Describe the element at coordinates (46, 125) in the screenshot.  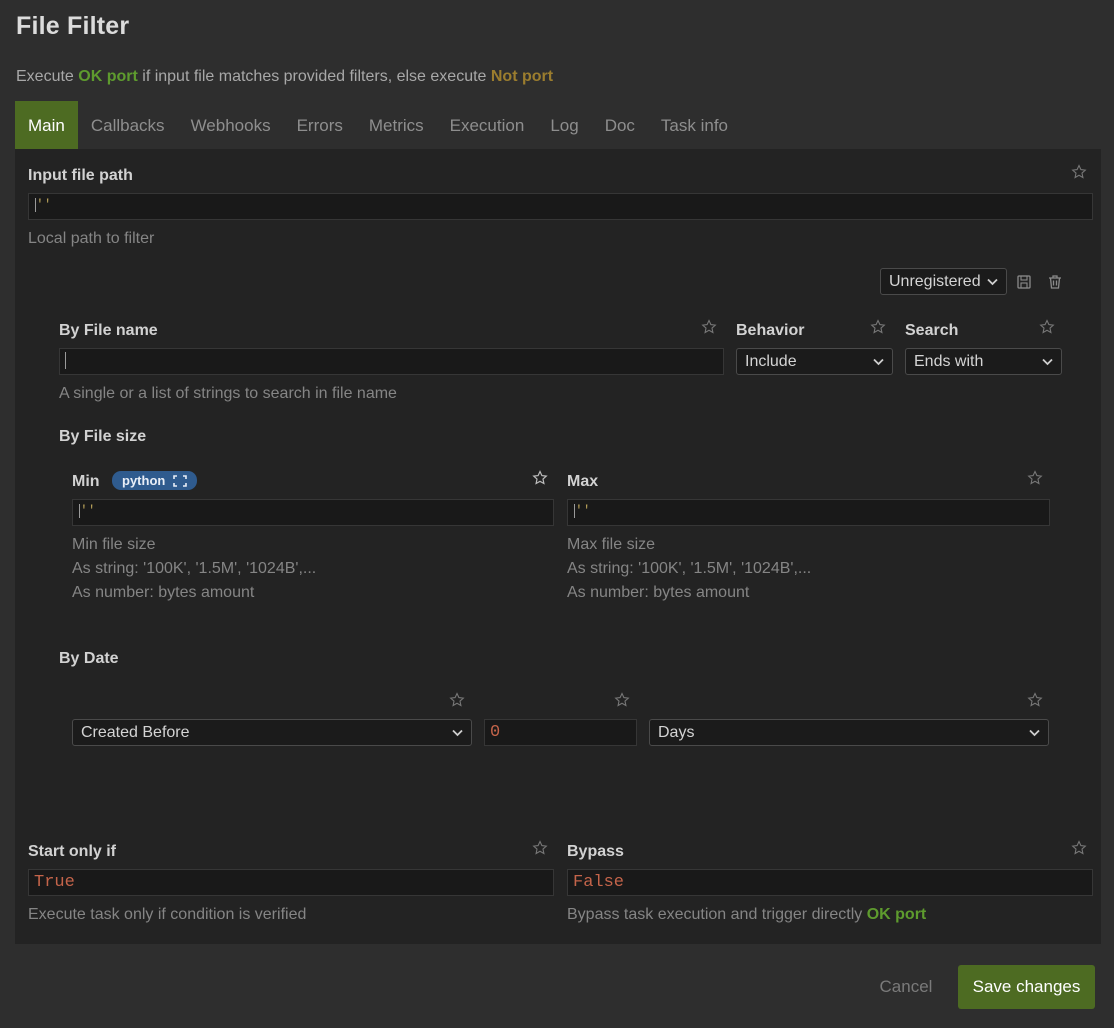
I see `tab-main: Main` at that location.